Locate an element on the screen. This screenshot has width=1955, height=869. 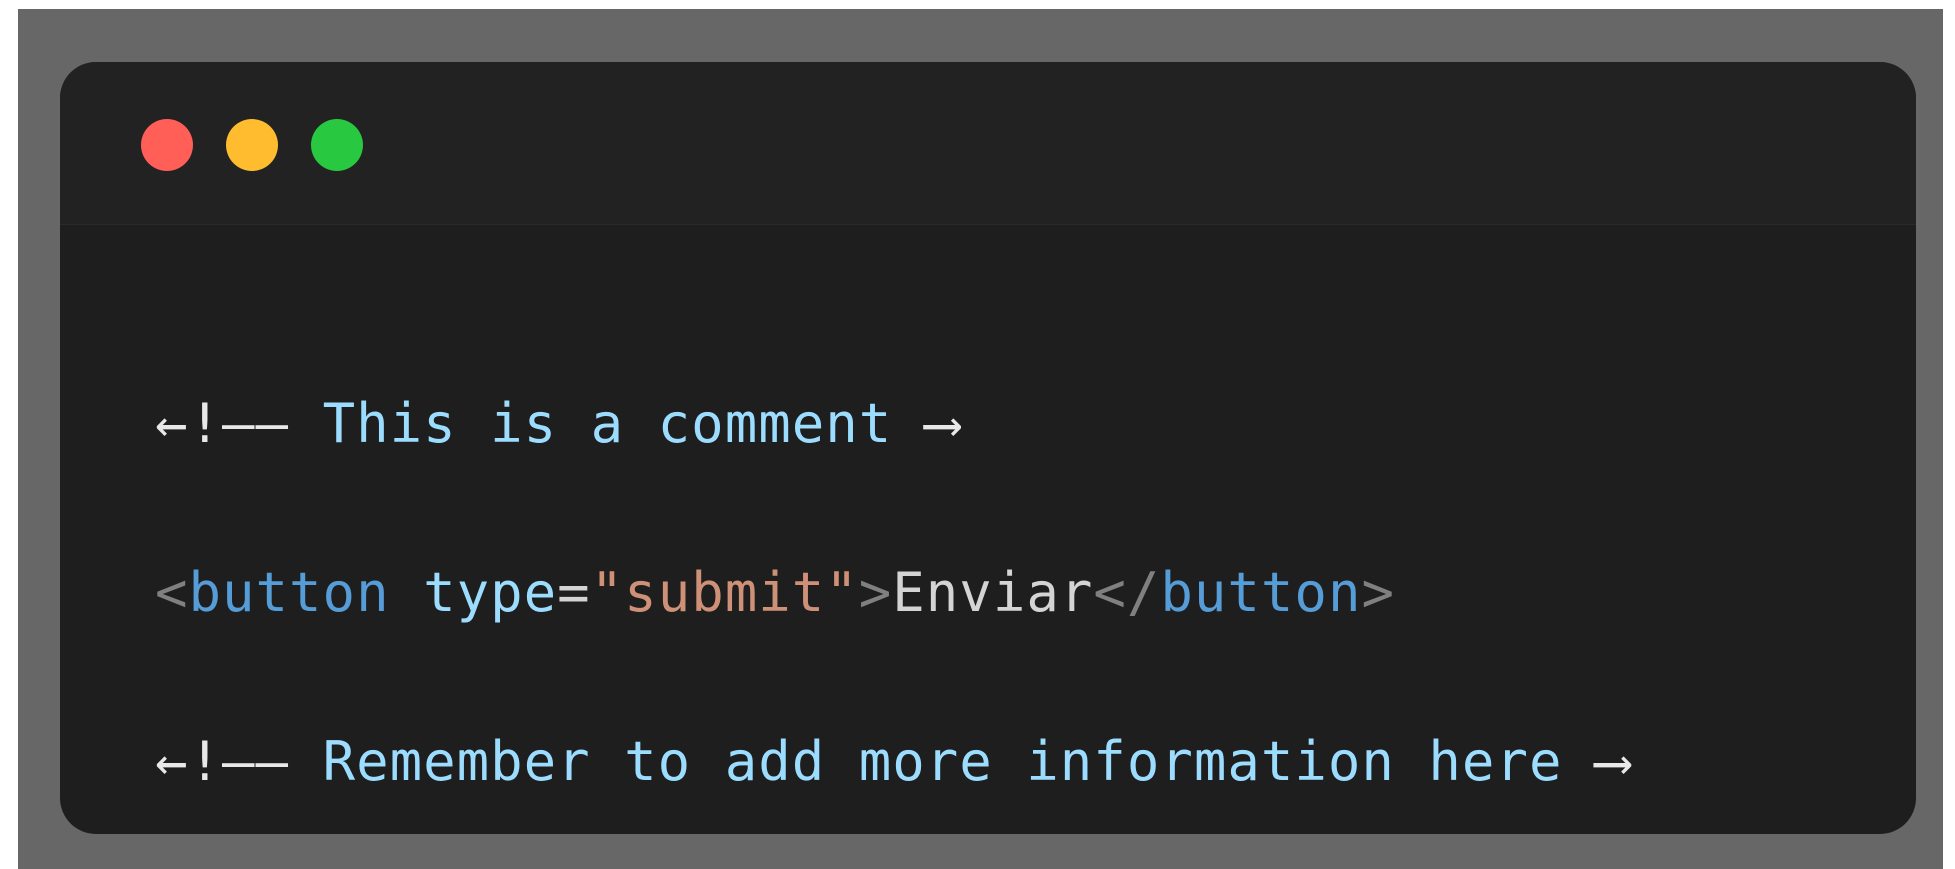
comment-text: Remember to add more information here is located at coordinates (942, 761).